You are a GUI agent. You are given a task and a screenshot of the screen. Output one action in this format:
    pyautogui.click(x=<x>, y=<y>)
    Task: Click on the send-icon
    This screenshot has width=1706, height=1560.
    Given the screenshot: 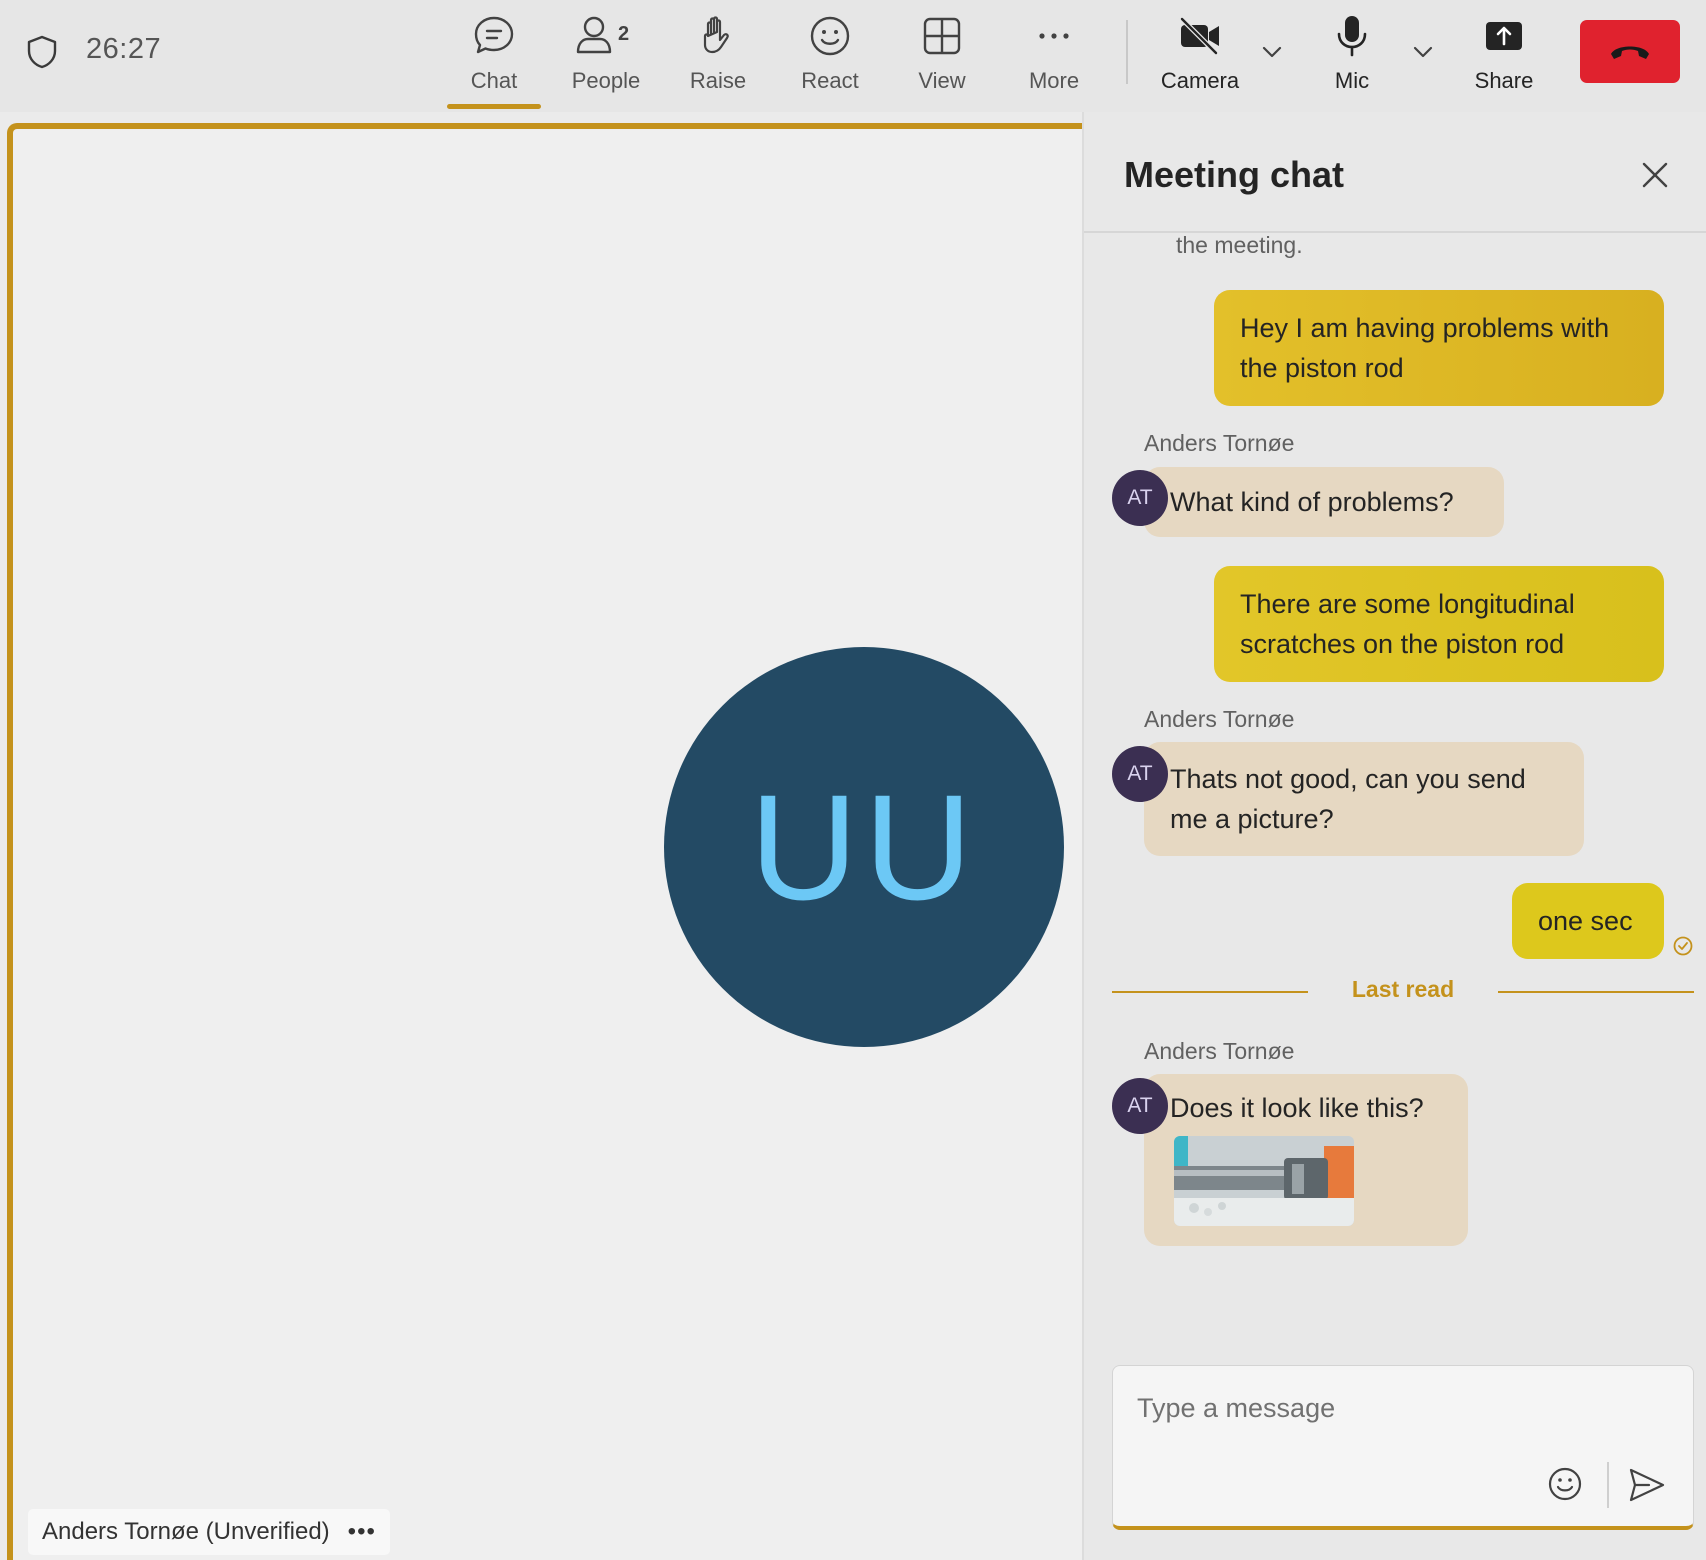 What is the action you would take?
    pyautogui.click(x=1646, y=1485)
    